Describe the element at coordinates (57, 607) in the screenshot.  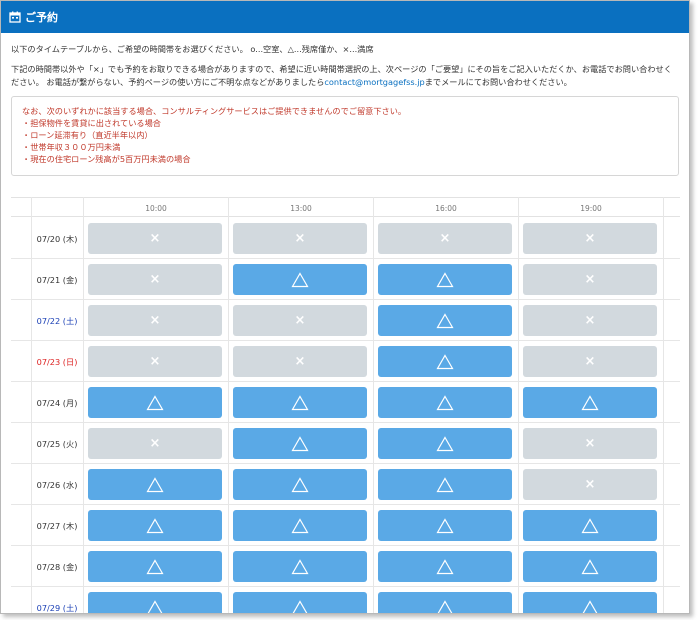
I see `row-date: 07/29 (土)` at that location.